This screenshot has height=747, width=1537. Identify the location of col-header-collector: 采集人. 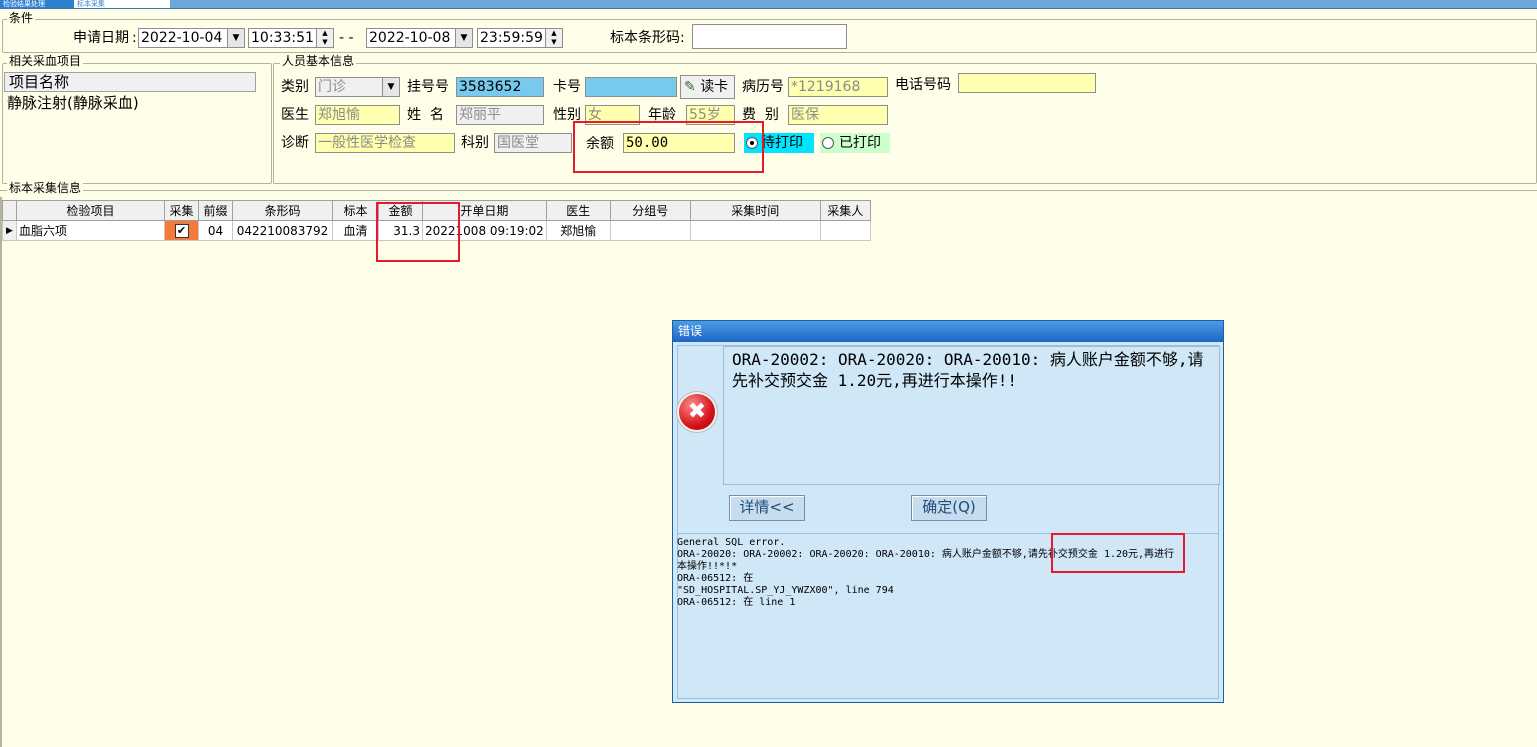
(845, 210).